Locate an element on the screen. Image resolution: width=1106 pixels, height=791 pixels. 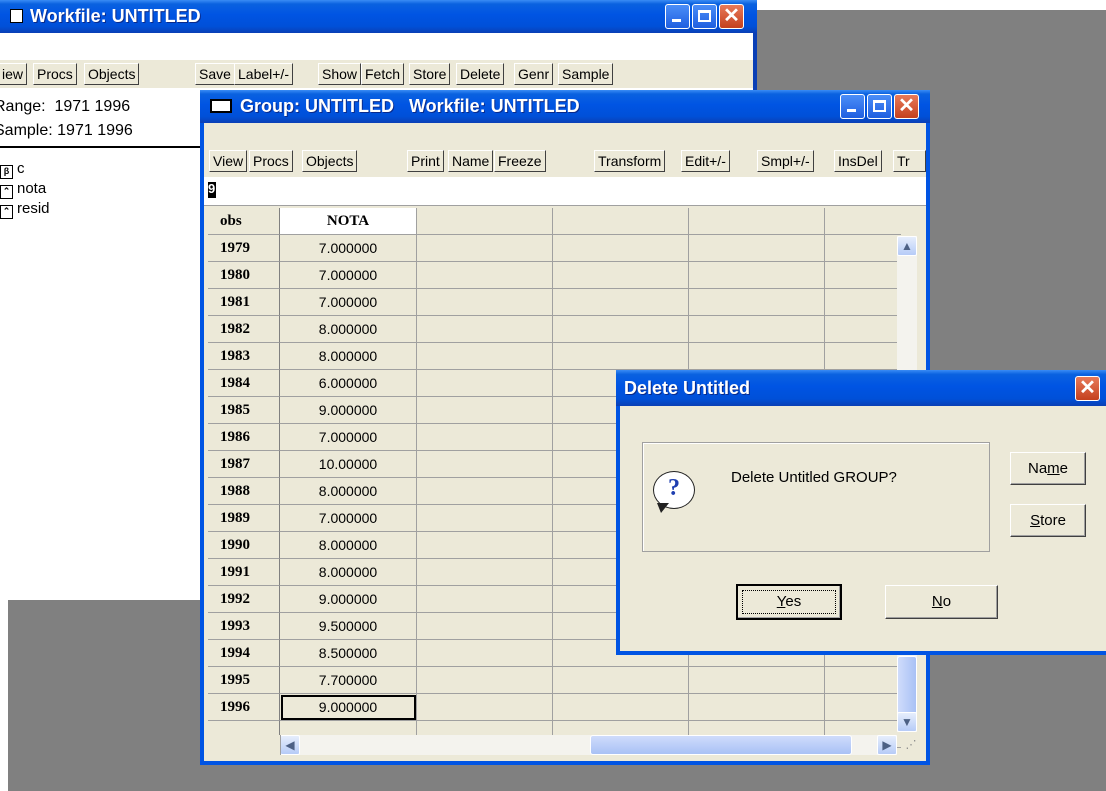
object-nota: ⌃ nota is located at coordinates (23, 189).